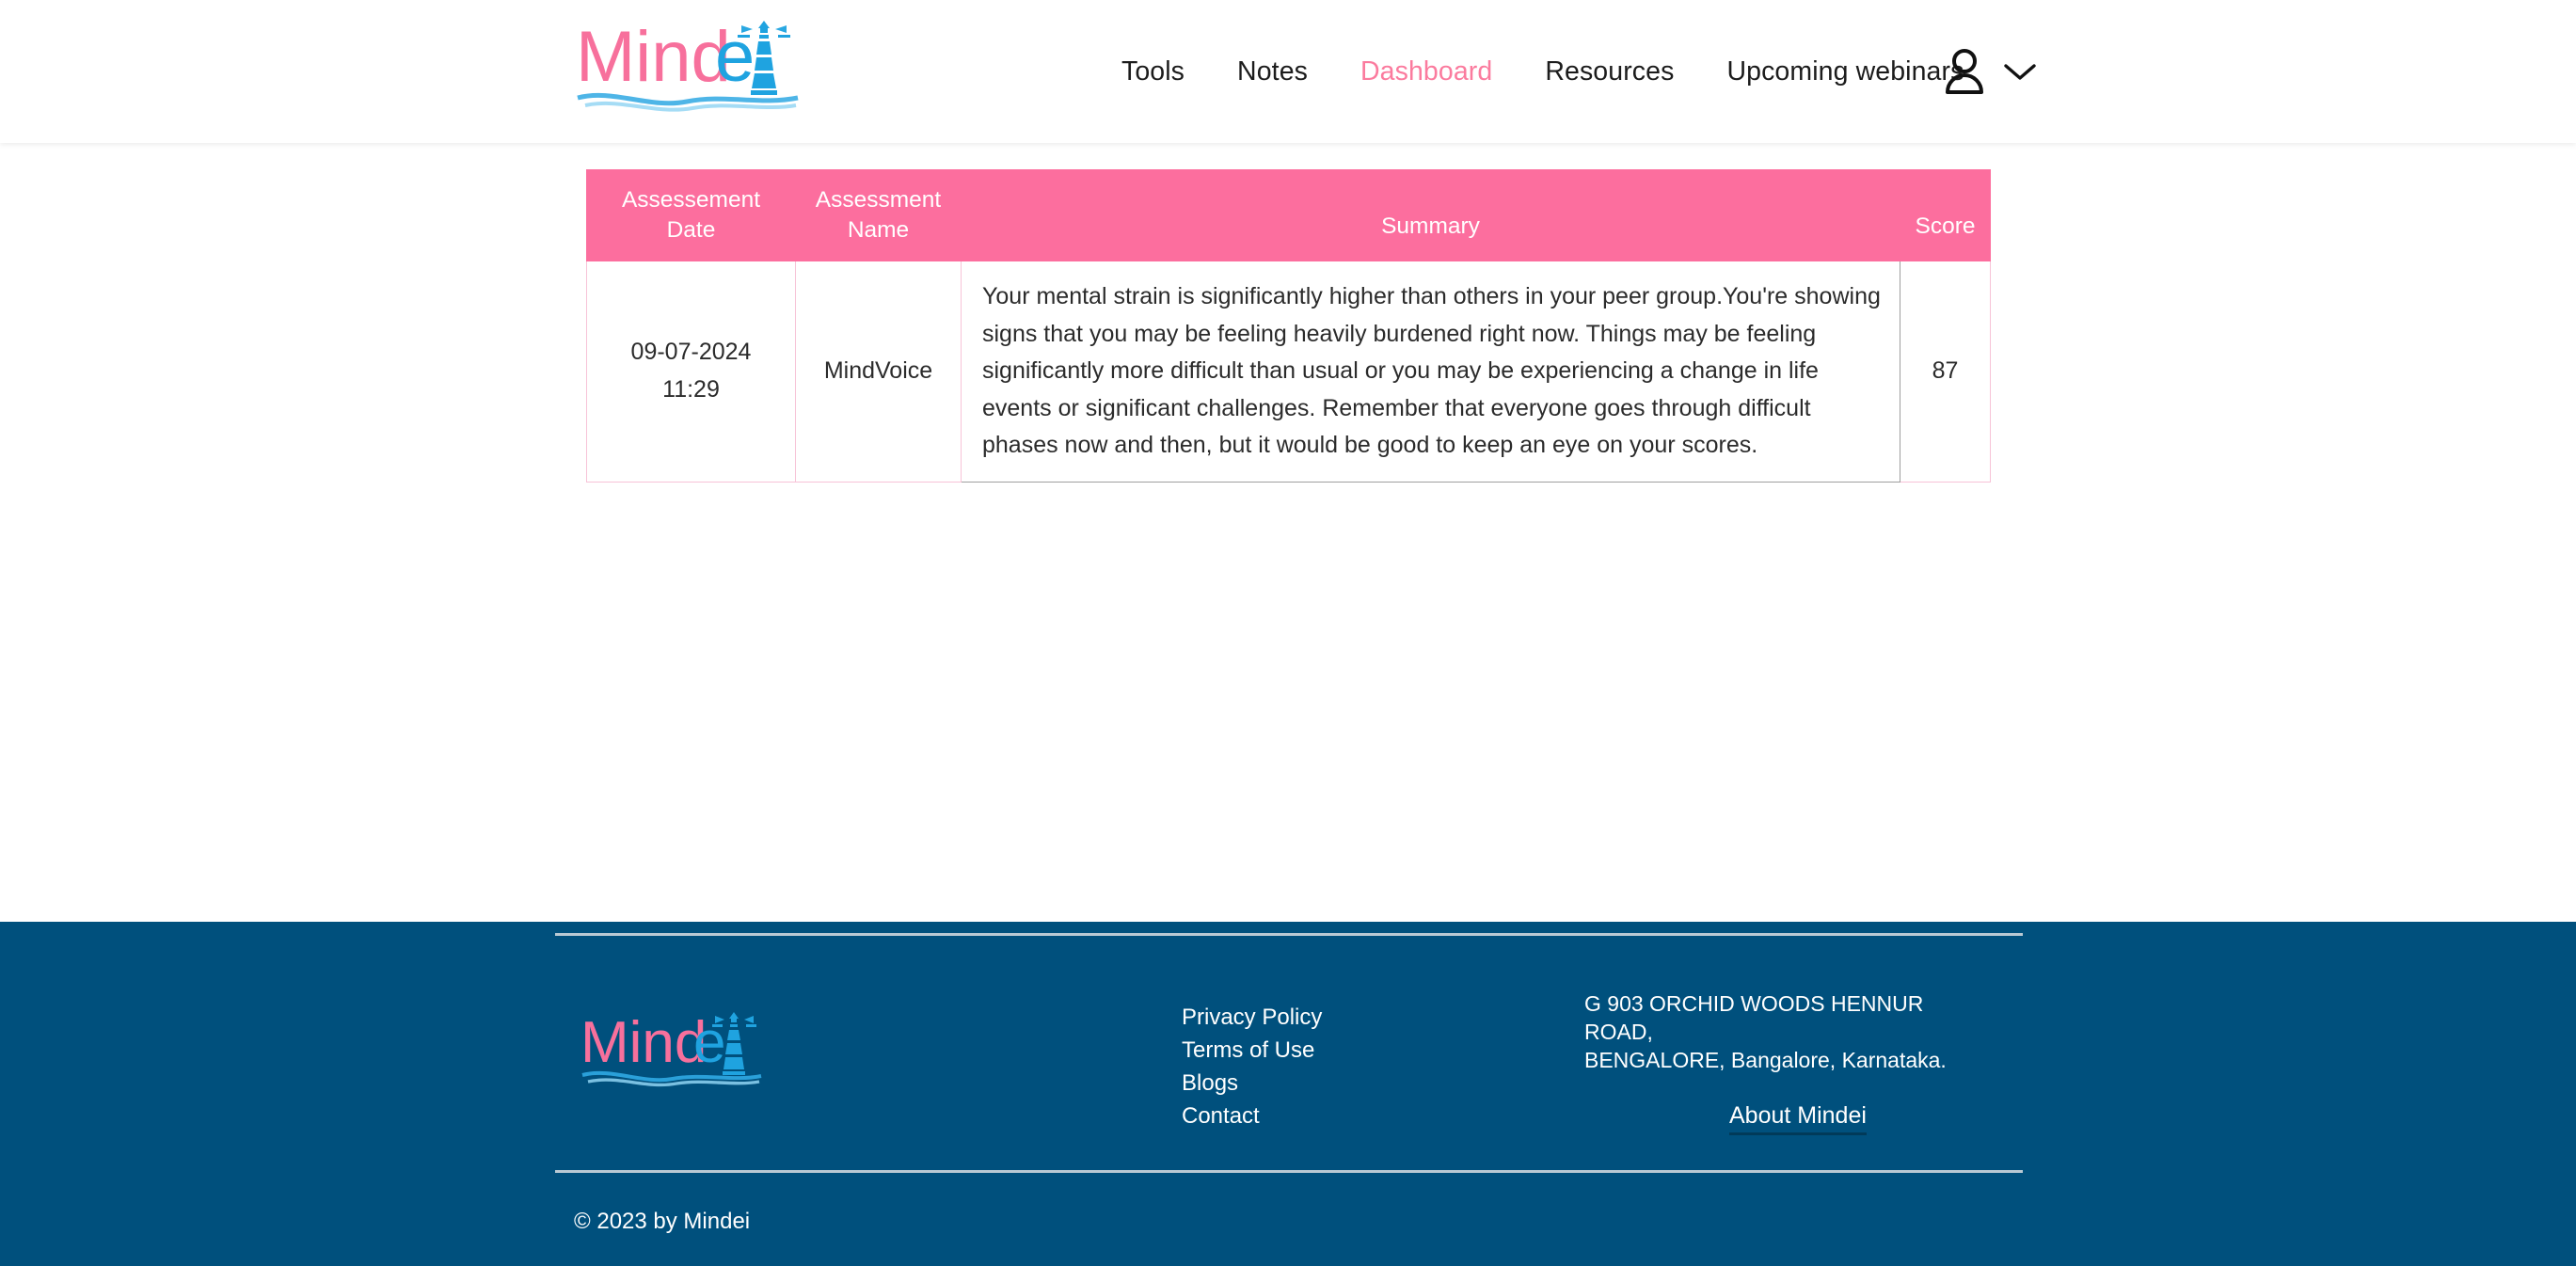 This screenshot has width=2576, height=1266. Describe the element at coordinates (1610, 71) in the screenshot. I see `nav-item-resources: Resources` at that location.